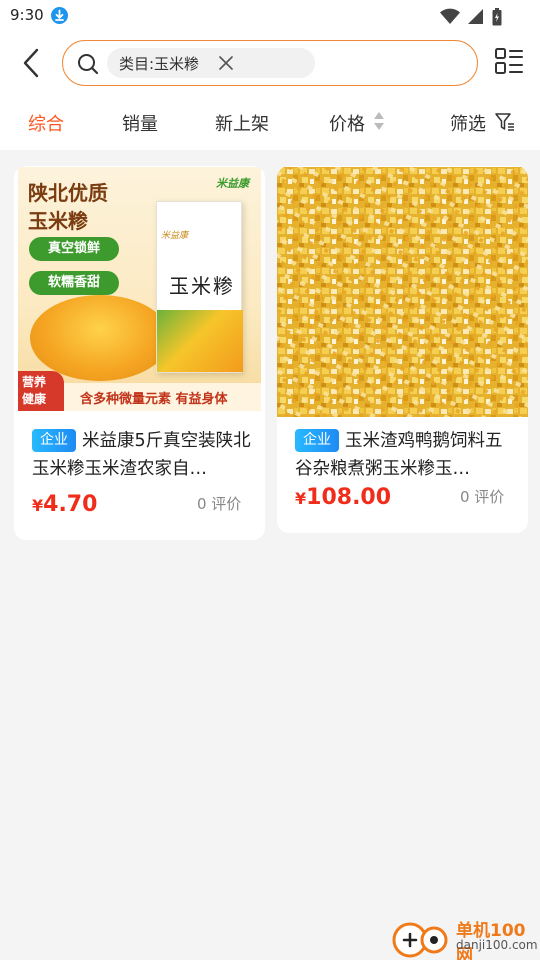 The height and width of the screenshot is (960, 540). I want to click on poster-title-line2: 玉米糁, so click(58, 221).